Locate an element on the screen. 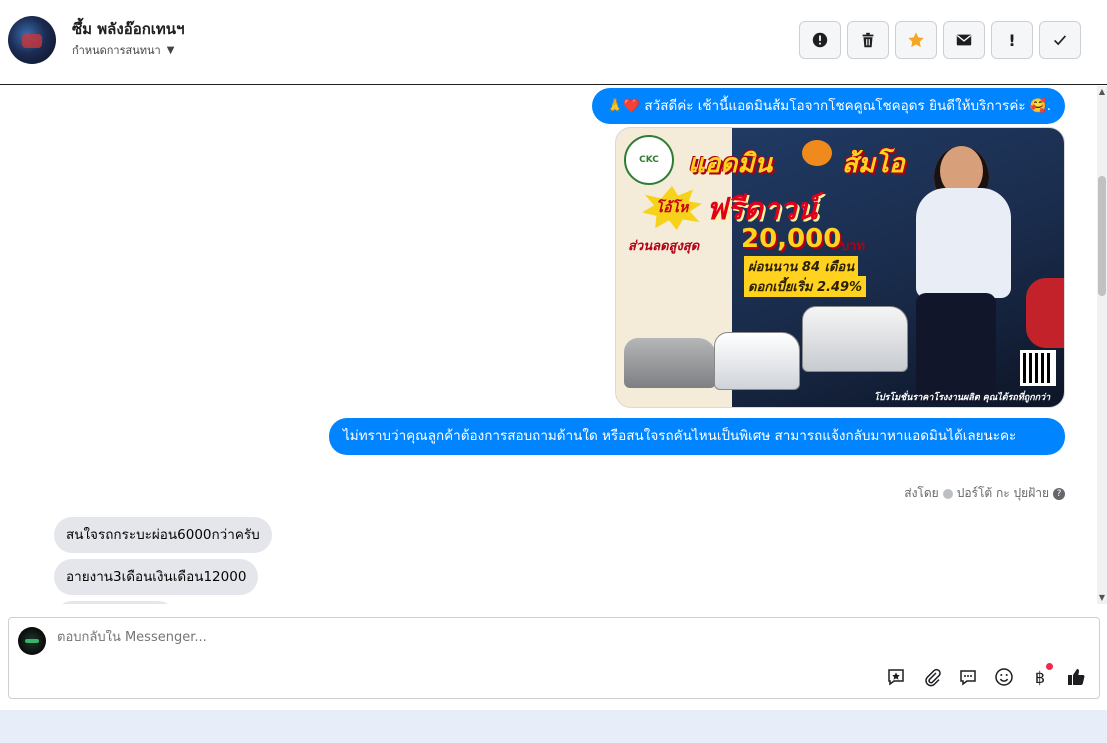 The image size is (1107, 743). promo-interest: ดอกเบี้ยเริ่ม 2.49% is located at coordinates (805, 286).